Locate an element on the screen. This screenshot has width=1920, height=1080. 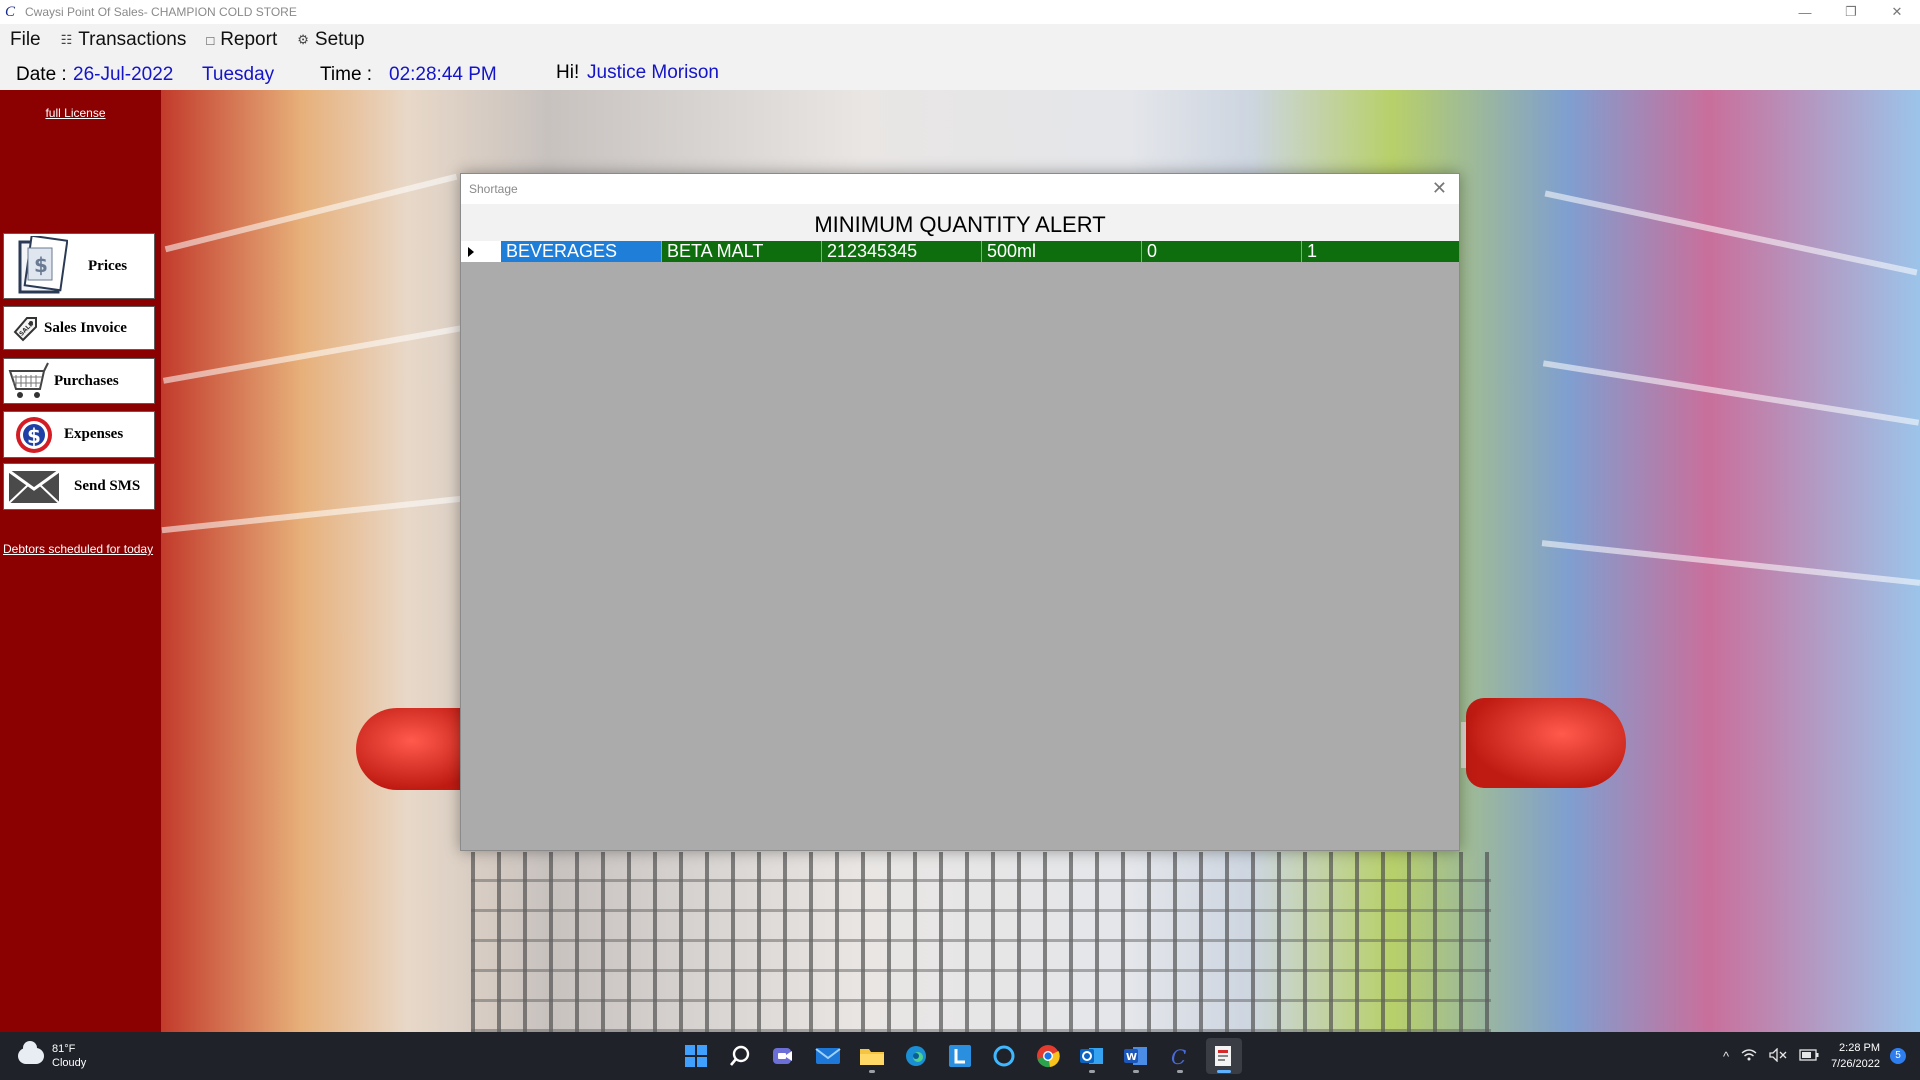
menu-file: File is located at coordinates (25, 40).